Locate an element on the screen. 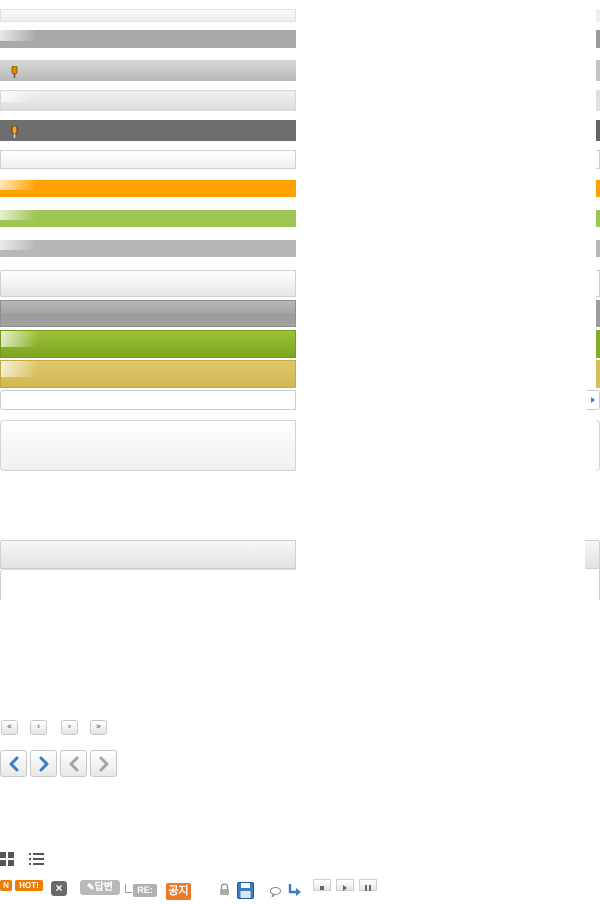  pin-icon is located at coordinates (14, 71).